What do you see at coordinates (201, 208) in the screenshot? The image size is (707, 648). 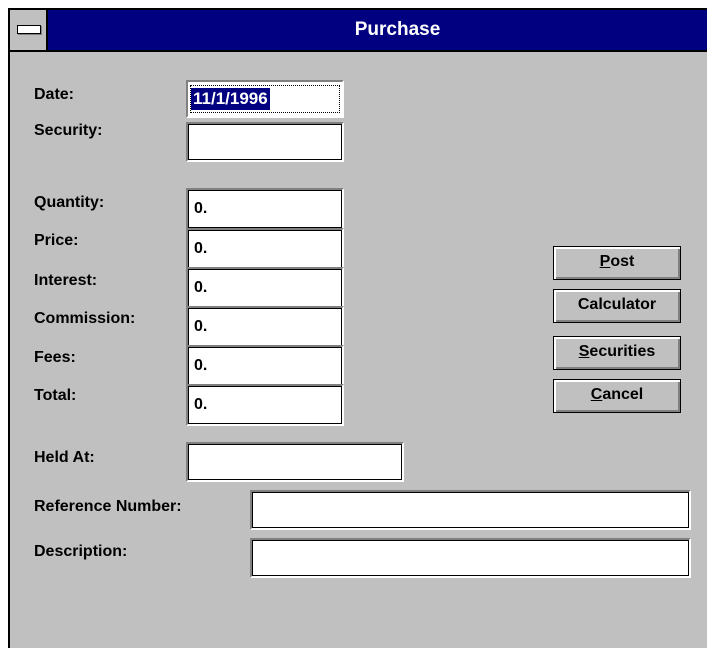 I see `quantity-value: 0.` at bounding box center [201, 208].